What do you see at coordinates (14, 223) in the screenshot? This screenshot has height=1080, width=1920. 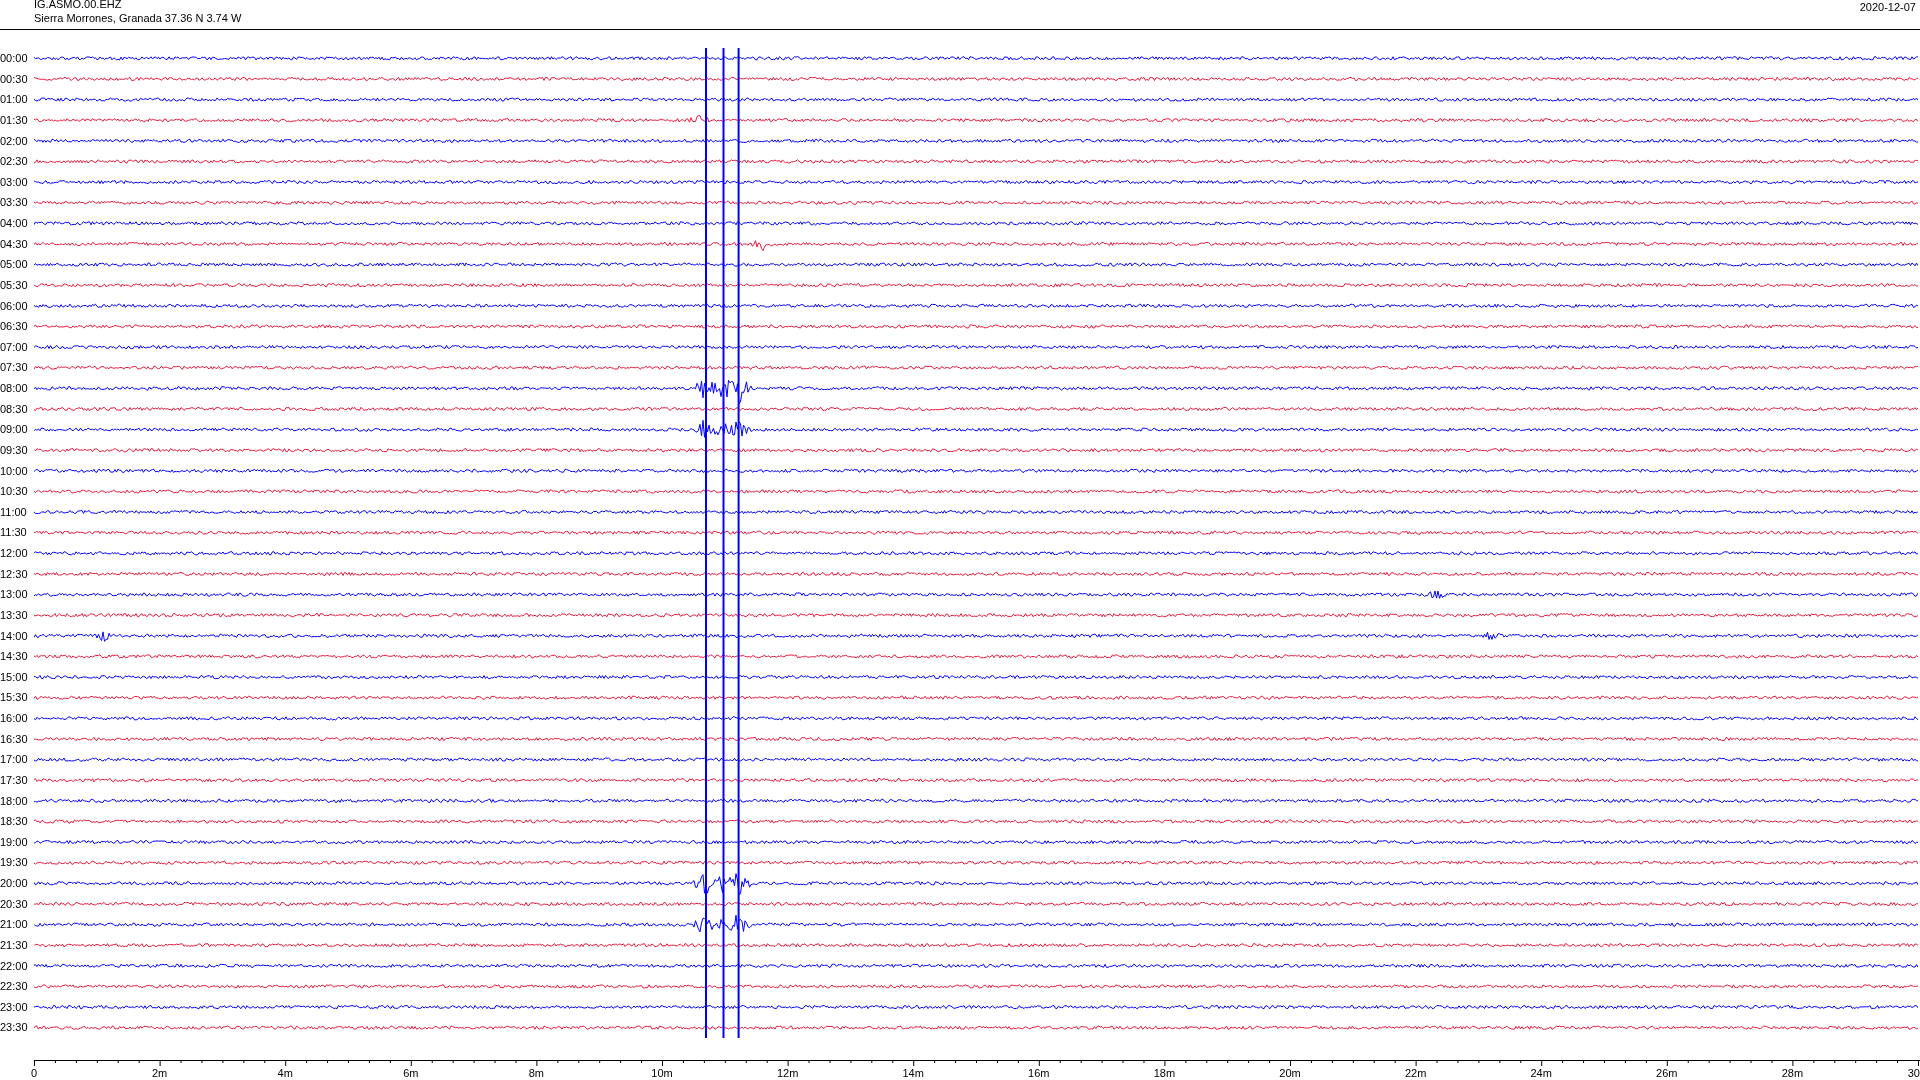 I see `time-label: 04:00` at bounding box center [14, 223].